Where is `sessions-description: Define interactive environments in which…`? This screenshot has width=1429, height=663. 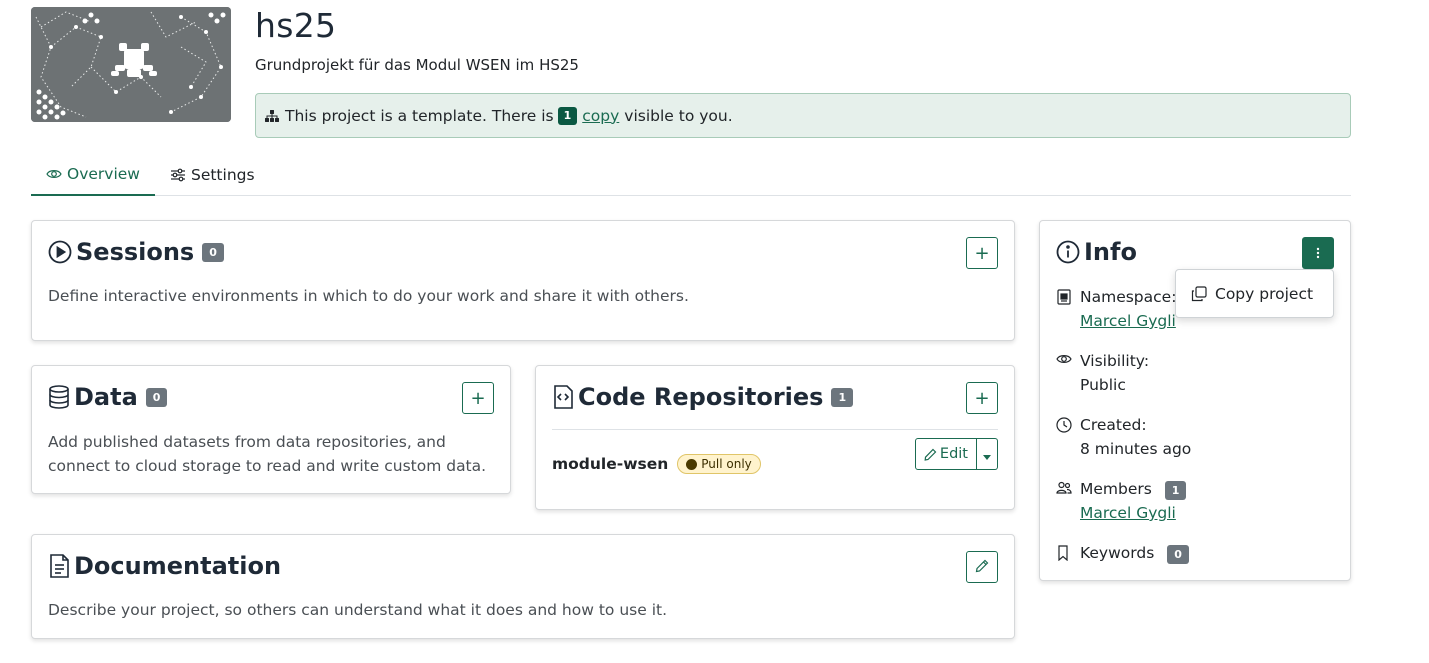 sessions-description: Define interactive environments in which… is located at coordinates (368, 296).